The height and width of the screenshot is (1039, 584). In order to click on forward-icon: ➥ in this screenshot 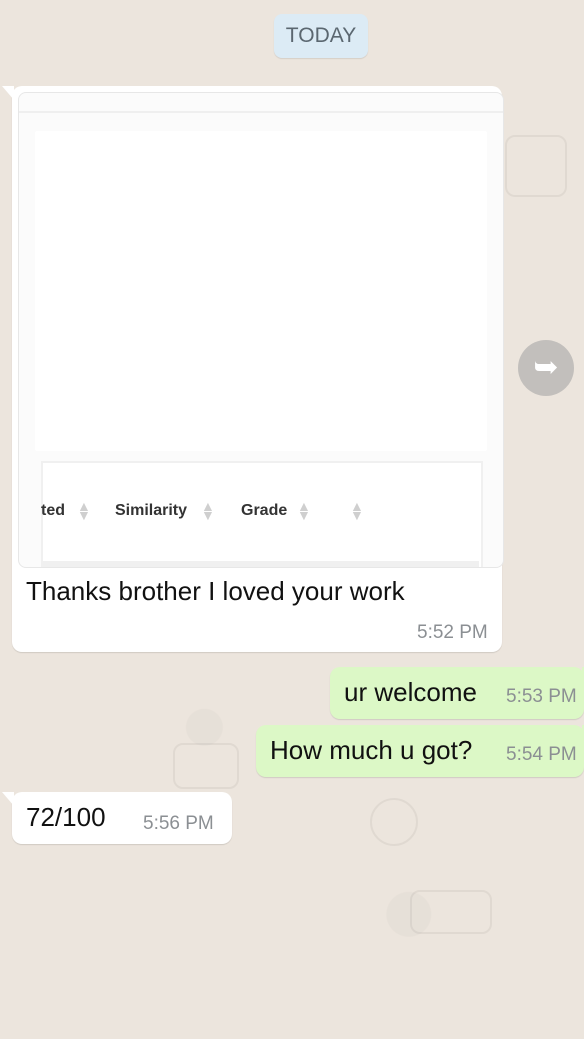, I will do `click(546, 367)`.